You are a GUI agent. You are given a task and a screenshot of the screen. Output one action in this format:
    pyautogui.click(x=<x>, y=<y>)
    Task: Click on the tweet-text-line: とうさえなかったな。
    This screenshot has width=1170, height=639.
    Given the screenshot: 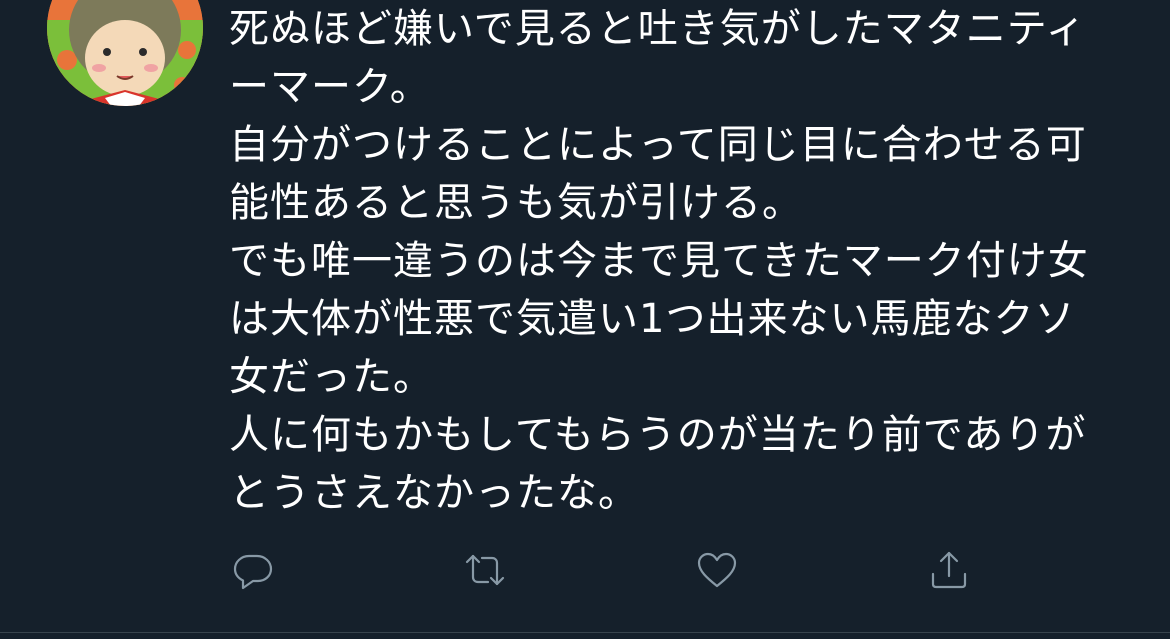 What is the action you would take?
    pyautogui.click(x=434, y=493)
    